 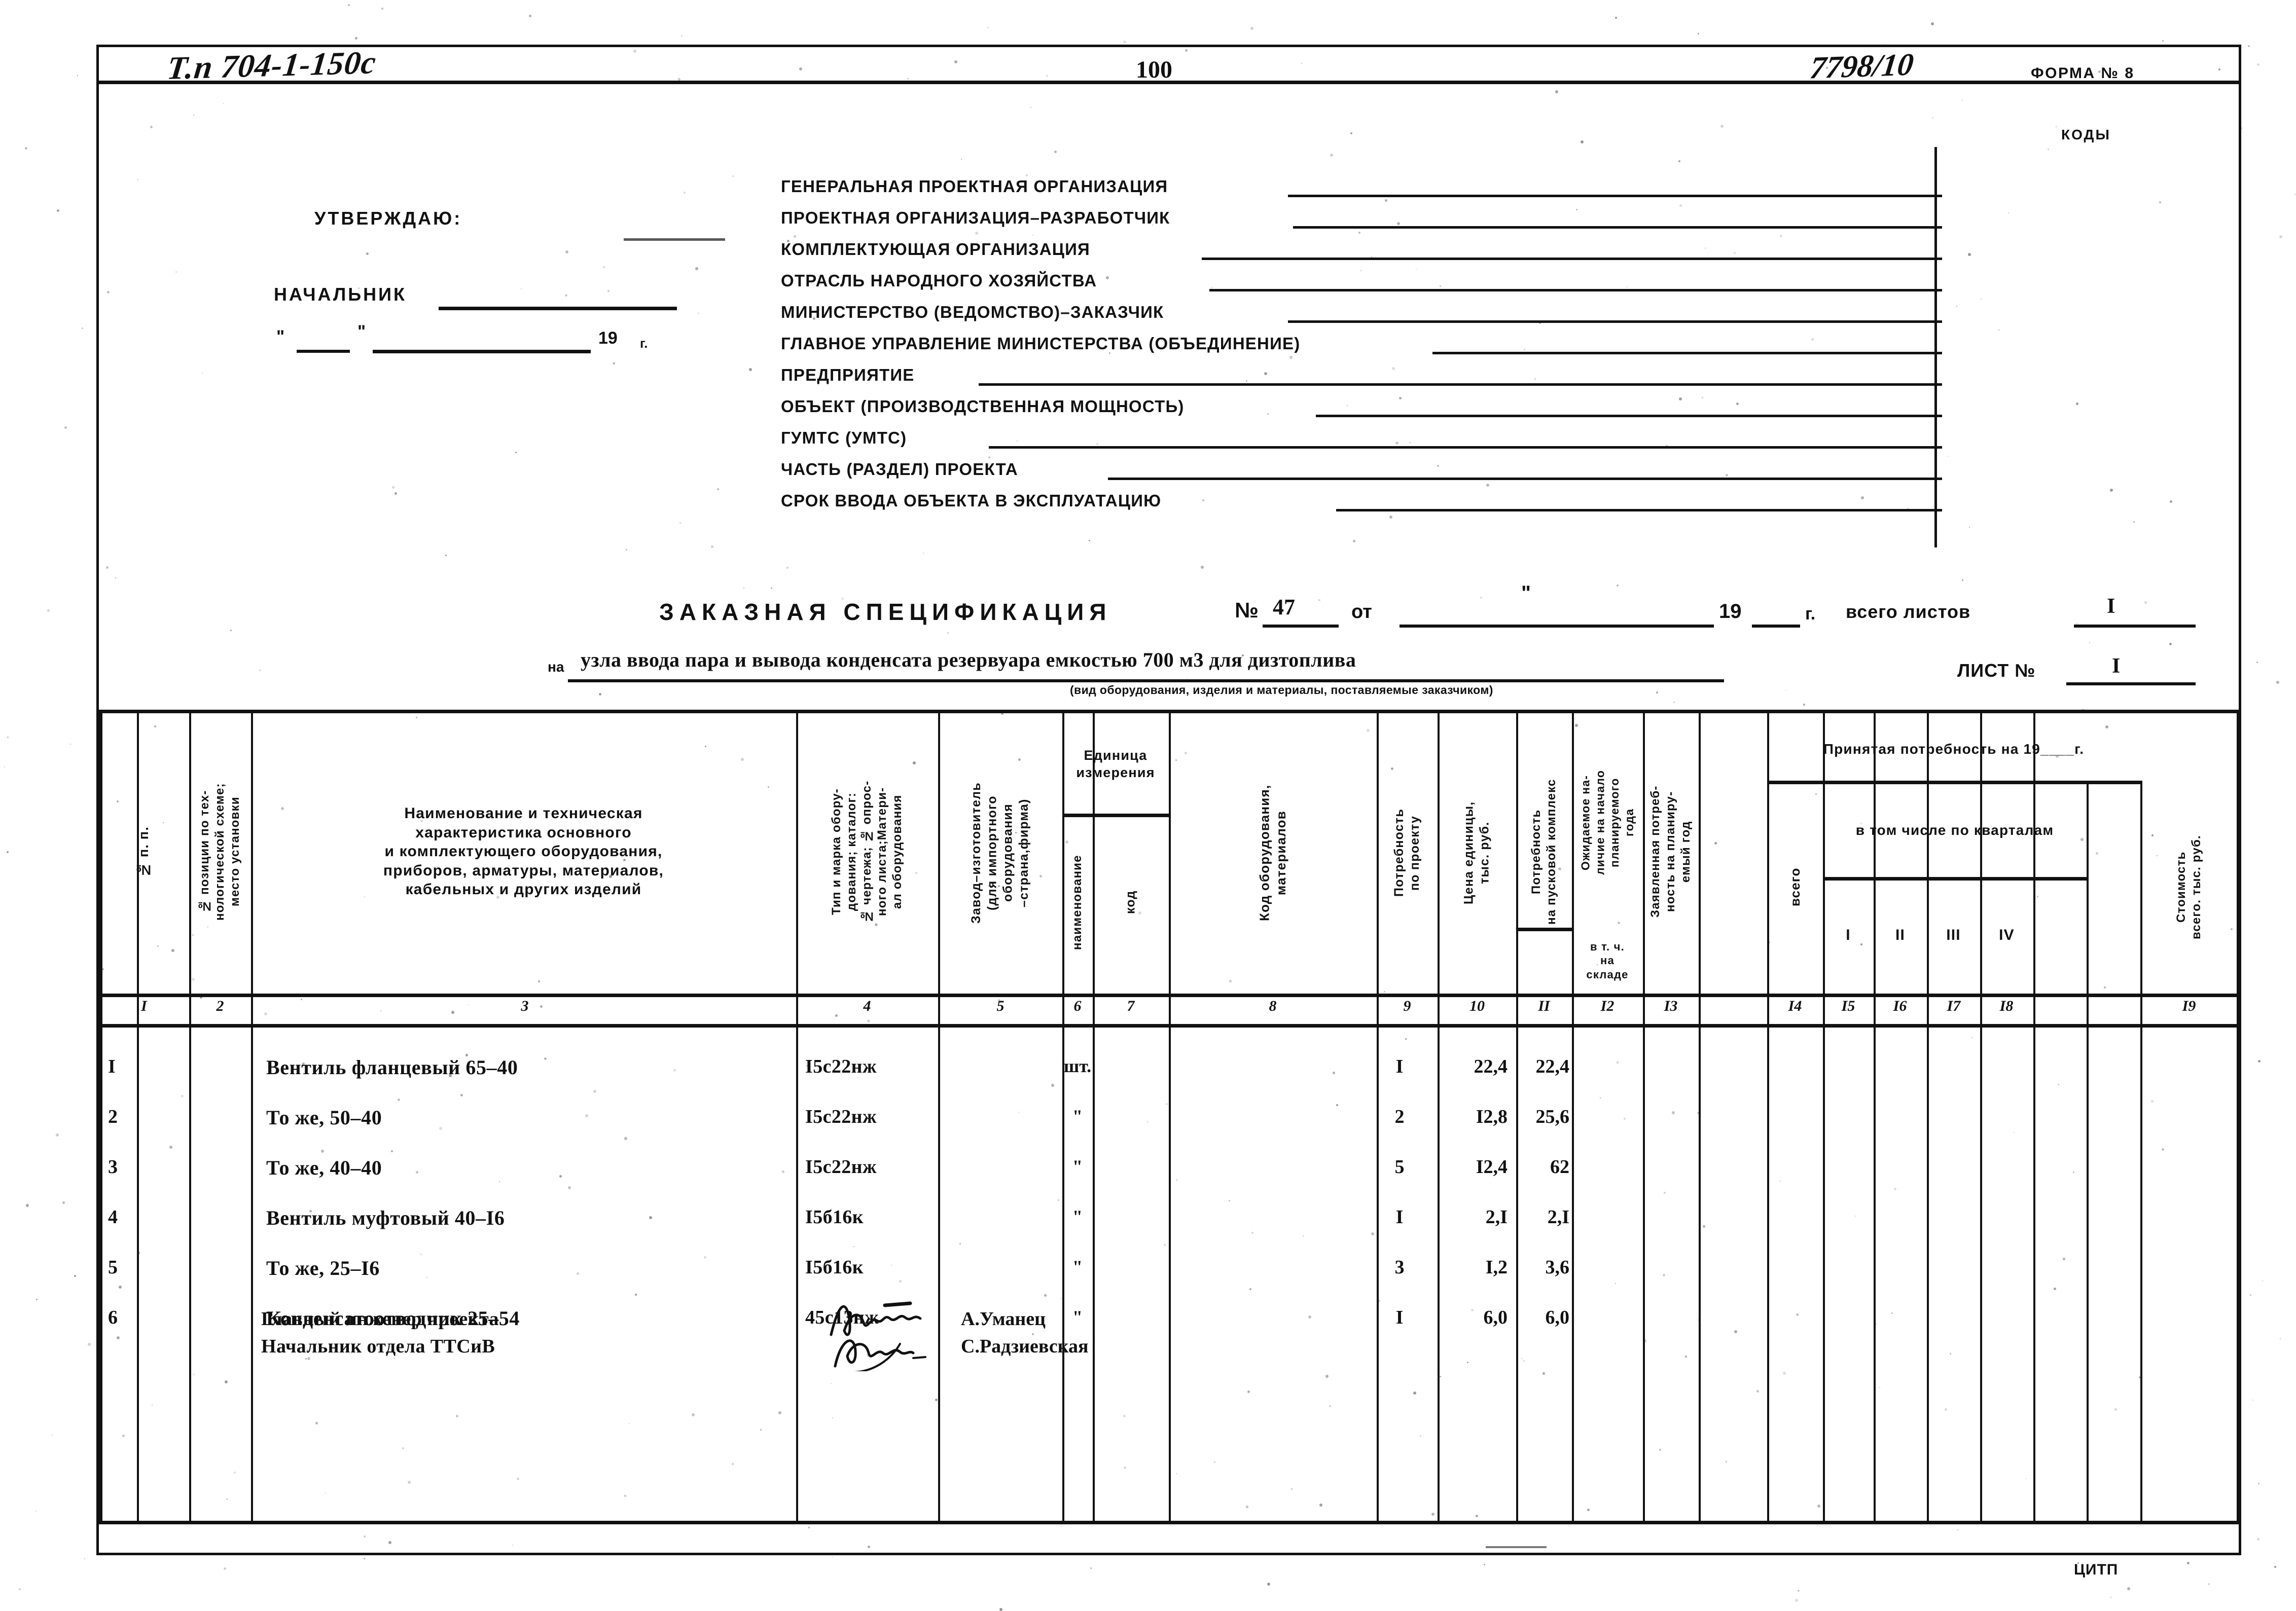 What do you see at coordinates (144, 1006) in the screenshot?
I see `table-column-number: I` at bounding box center [144, 1006].